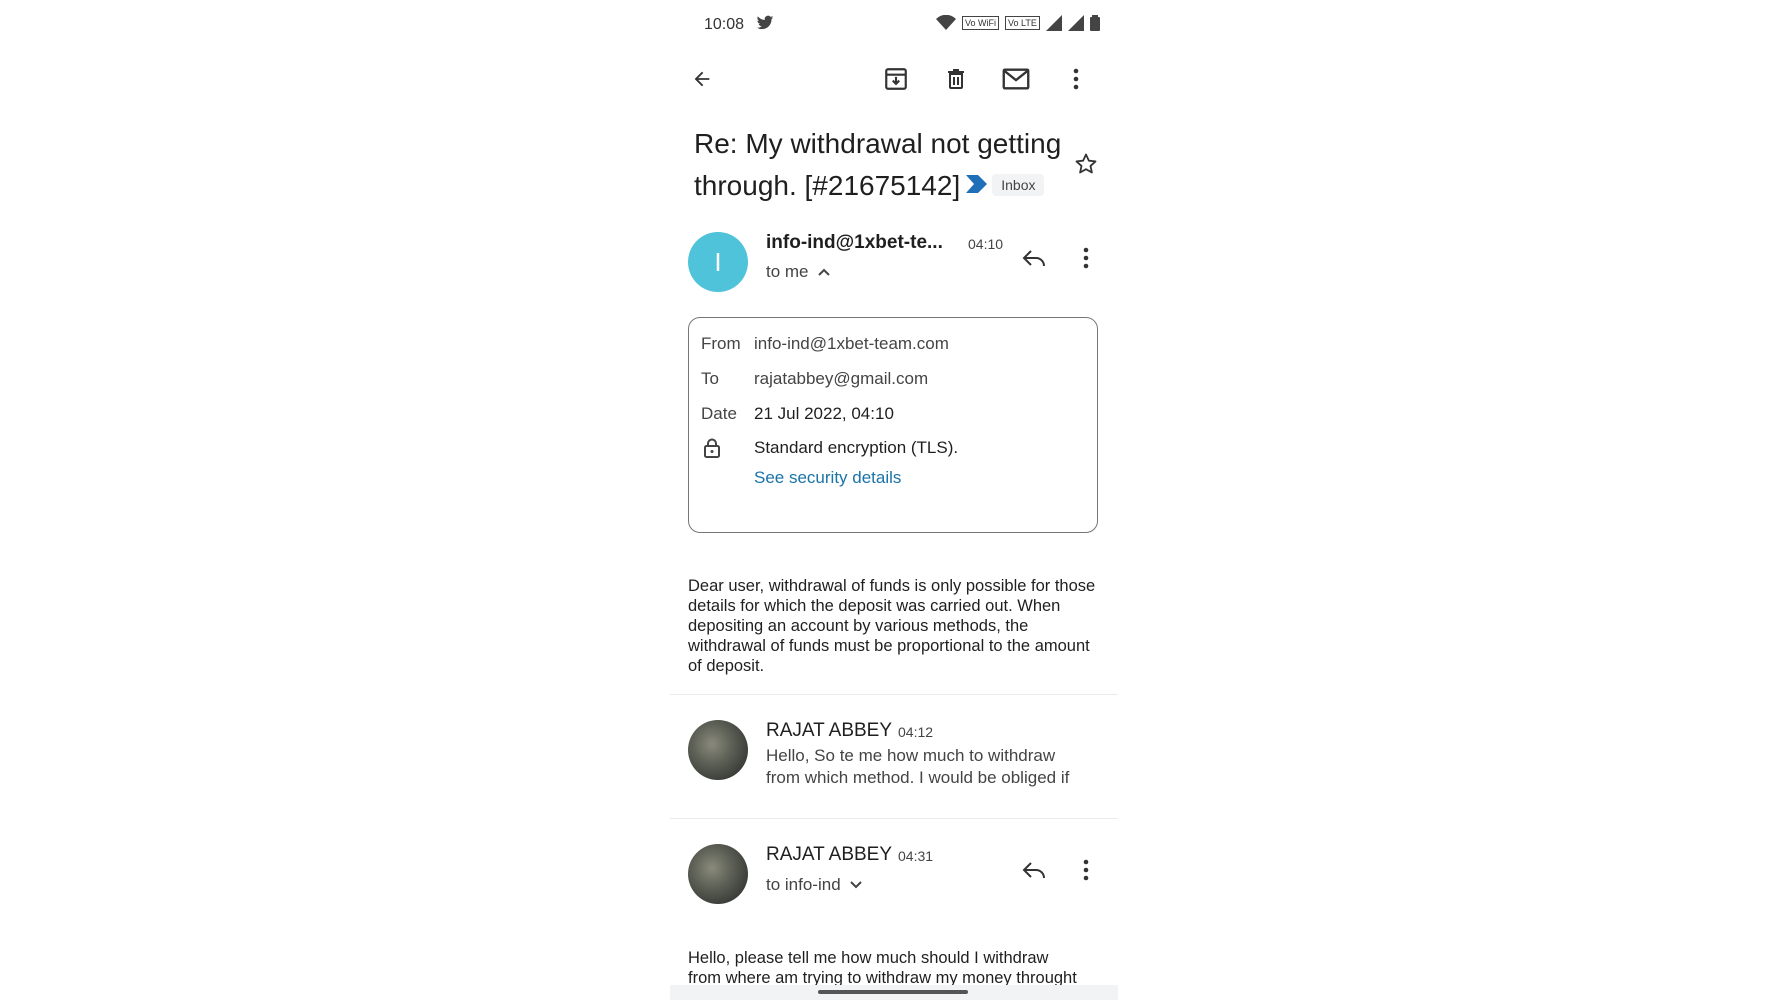  Describe the element at coordinates (856, 447) in the screenshot. I see `encryption-text: Standard encryption (TLS).` at that location.